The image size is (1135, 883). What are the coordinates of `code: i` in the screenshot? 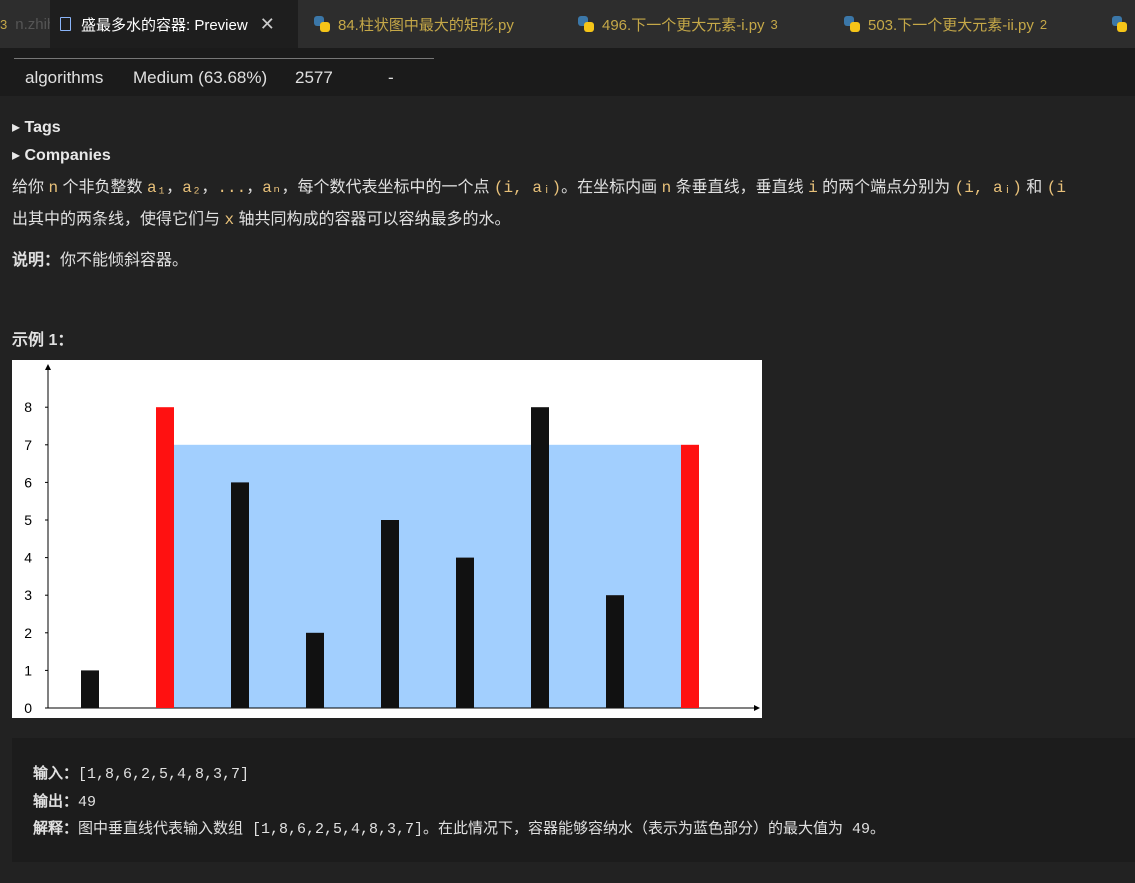 It's located at (813, 188).